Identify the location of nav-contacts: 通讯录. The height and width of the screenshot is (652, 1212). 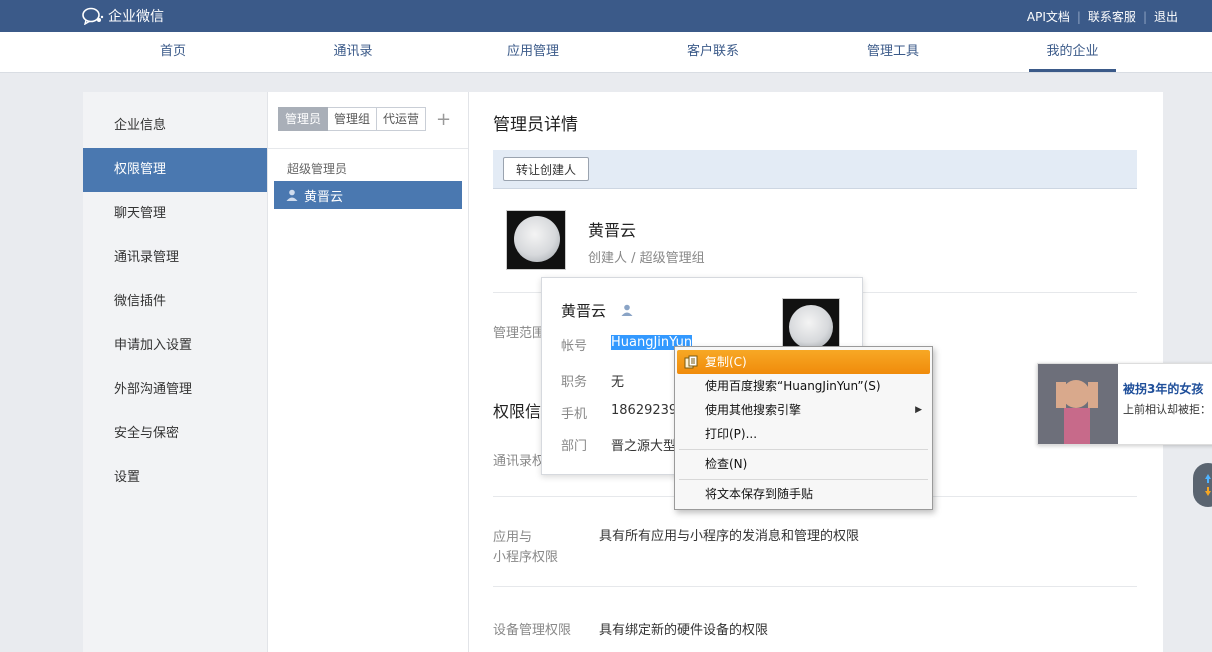
(353, 52).